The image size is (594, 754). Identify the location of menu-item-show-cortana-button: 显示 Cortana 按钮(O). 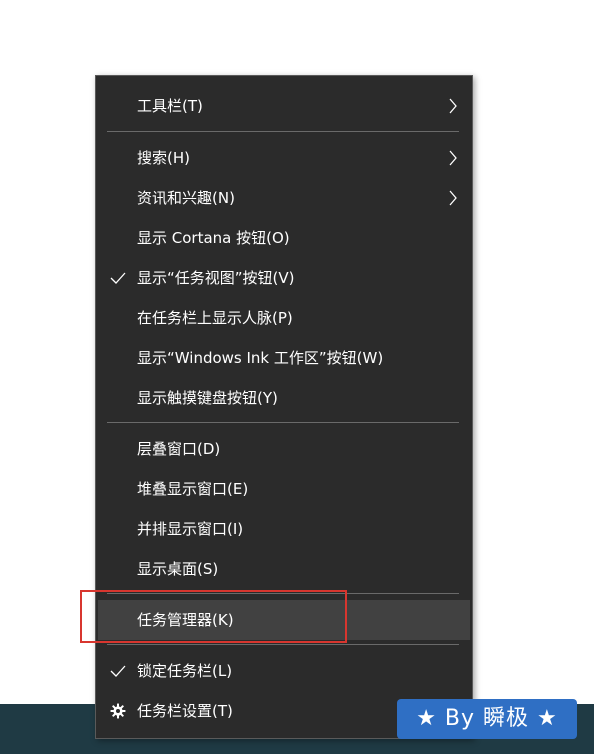
(284, 238).